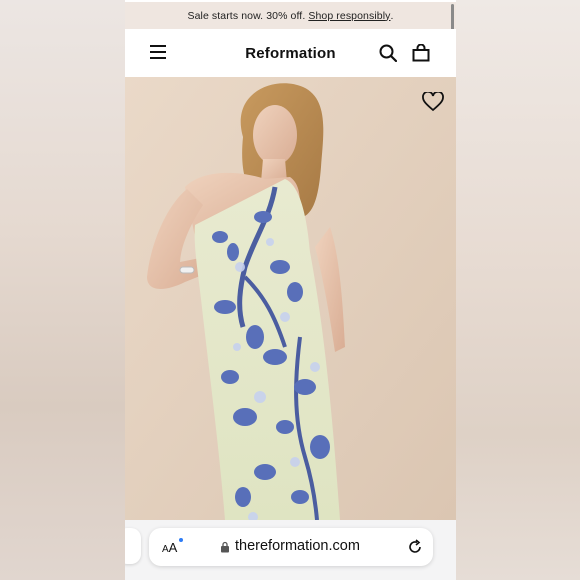 The image size is (580, 580). I want to click on url-text: thereformation.com, so click(297, 546).